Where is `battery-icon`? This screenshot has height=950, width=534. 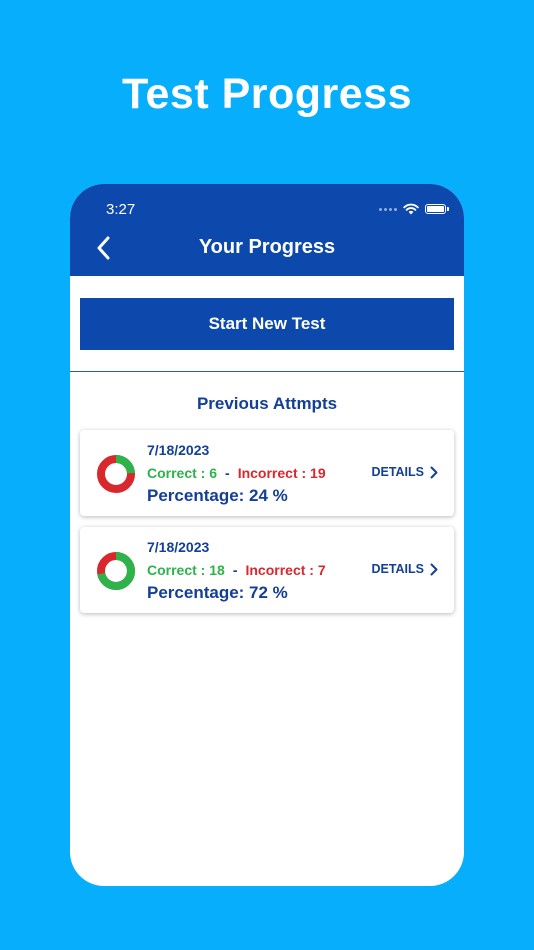
battery-icon is located at coordinates (437, 209).